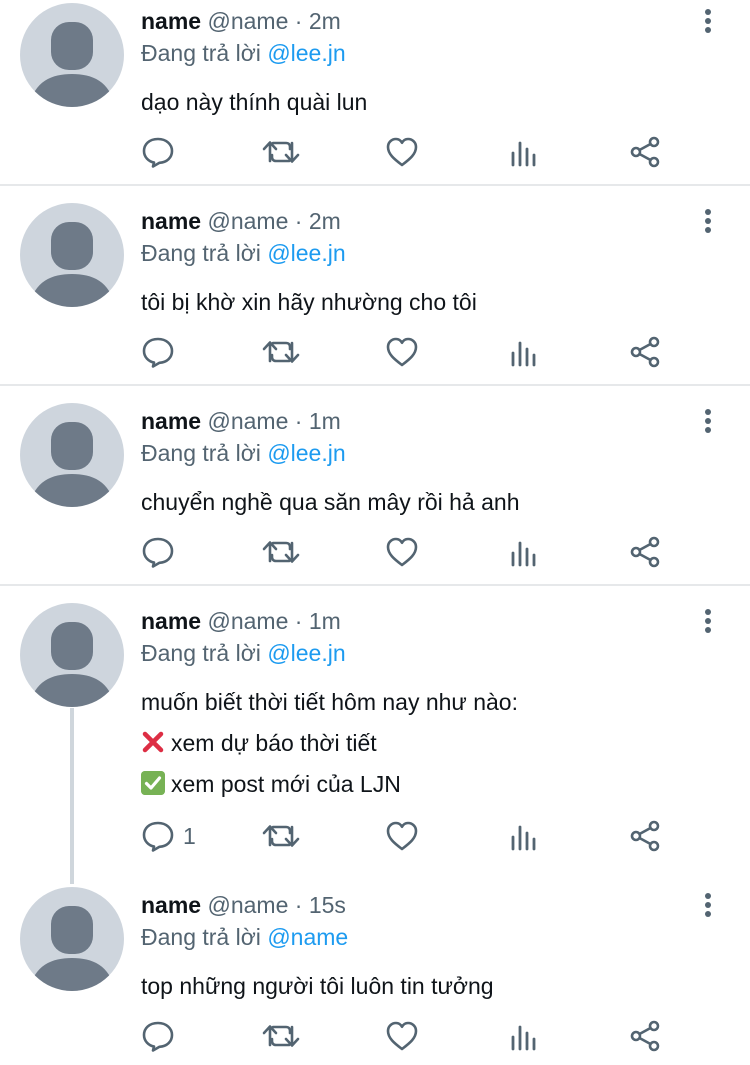  I want to click on tweet-text: dạo này thính quài lun, so click(254, 102).